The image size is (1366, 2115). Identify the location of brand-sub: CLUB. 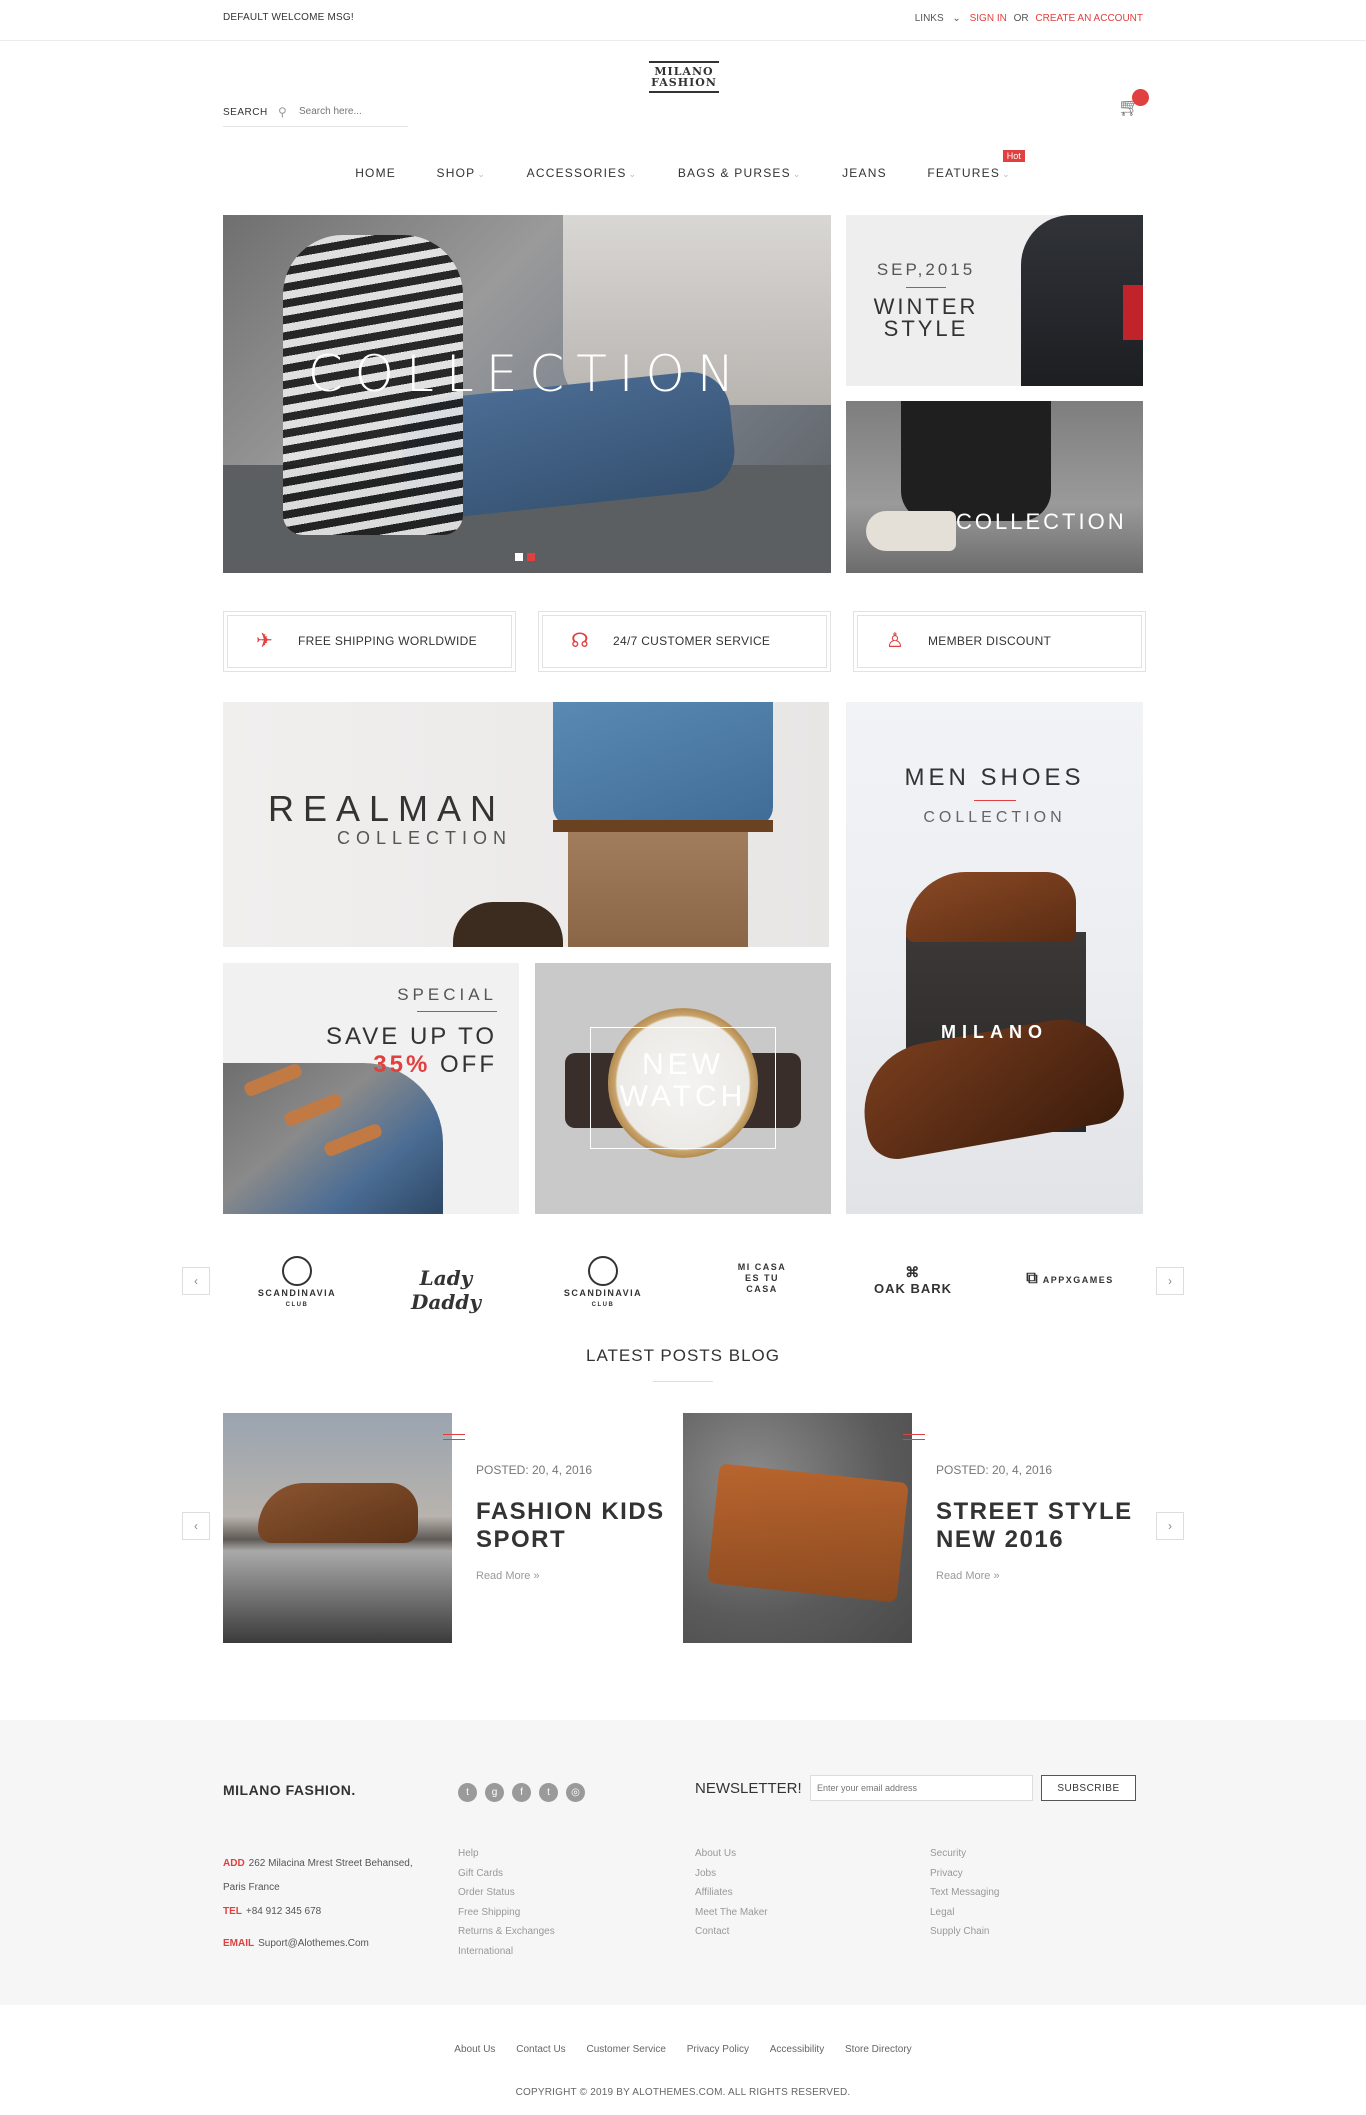
(603, 1305).